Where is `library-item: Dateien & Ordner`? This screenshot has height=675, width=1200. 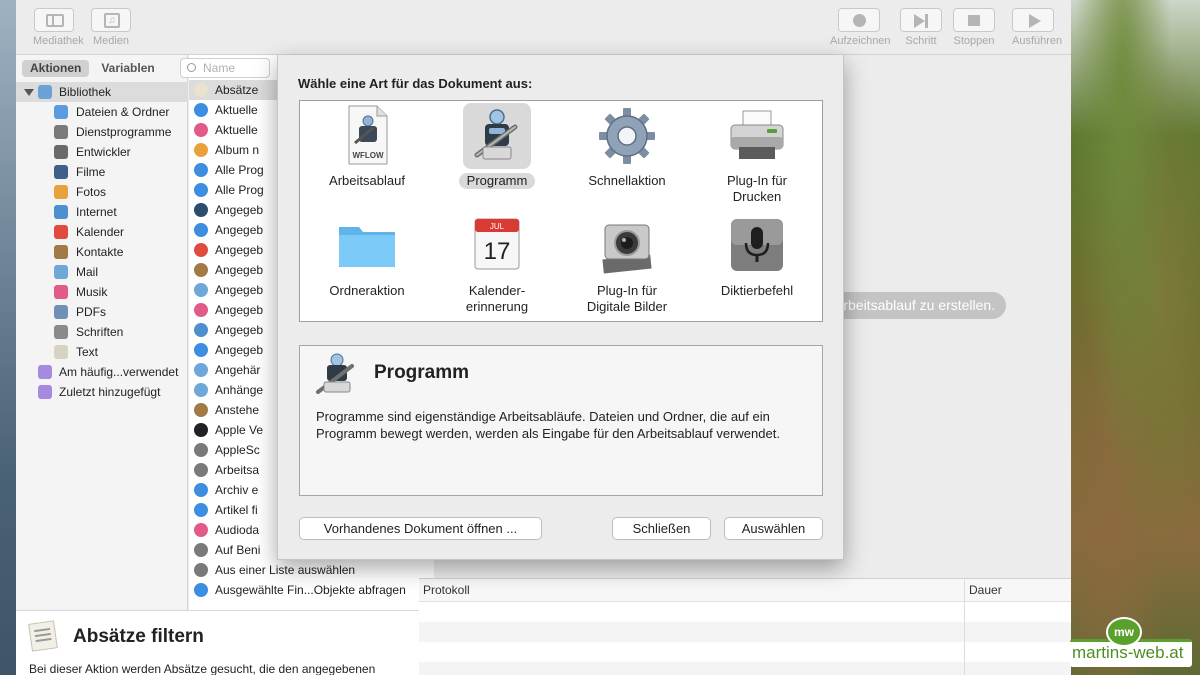 library-item: Dateien & Ordner is located at coordinates (102, 112).